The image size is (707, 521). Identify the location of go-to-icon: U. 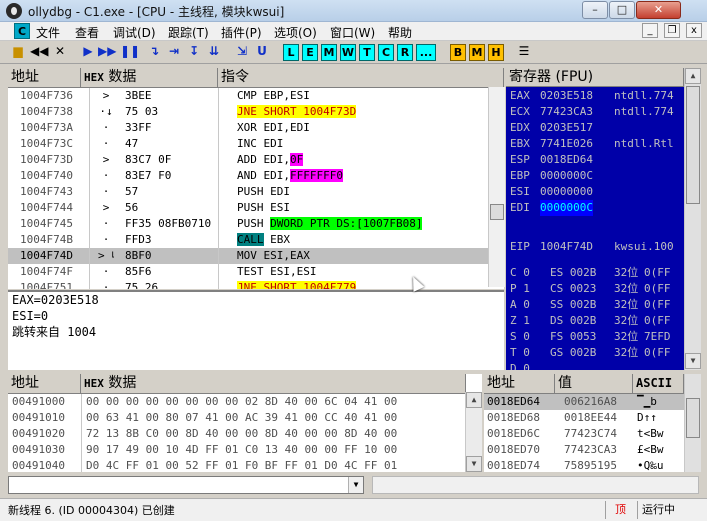
(262, 52).